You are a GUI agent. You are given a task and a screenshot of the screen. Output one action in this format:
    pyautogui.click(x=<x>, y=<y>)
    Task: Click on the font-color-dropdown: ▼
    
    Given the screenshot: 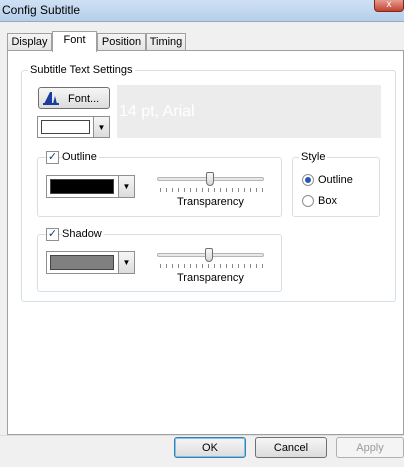 What is the action you would take?
    pyautogui.click(x=73, y=127)
    